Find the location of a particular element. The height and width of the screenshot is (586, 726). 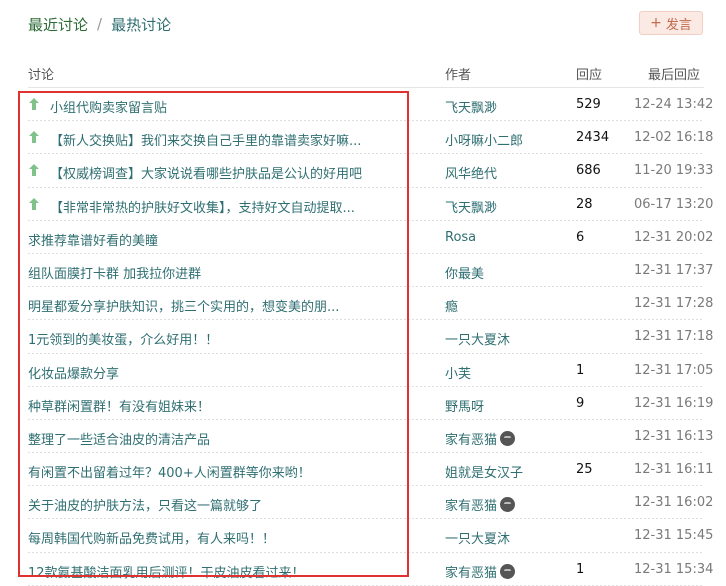

last-reply-time: 12-31 17:37 is located at coordinates (674, 270).